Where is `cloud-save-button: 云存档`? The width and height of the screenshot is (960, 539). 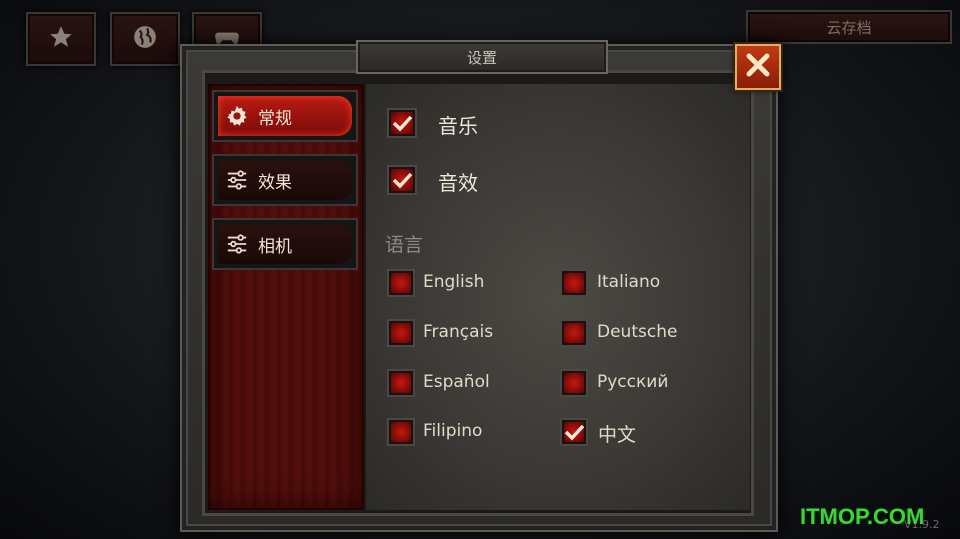 cloud-save-button: 云存档 is located at coordinates (849, 27).